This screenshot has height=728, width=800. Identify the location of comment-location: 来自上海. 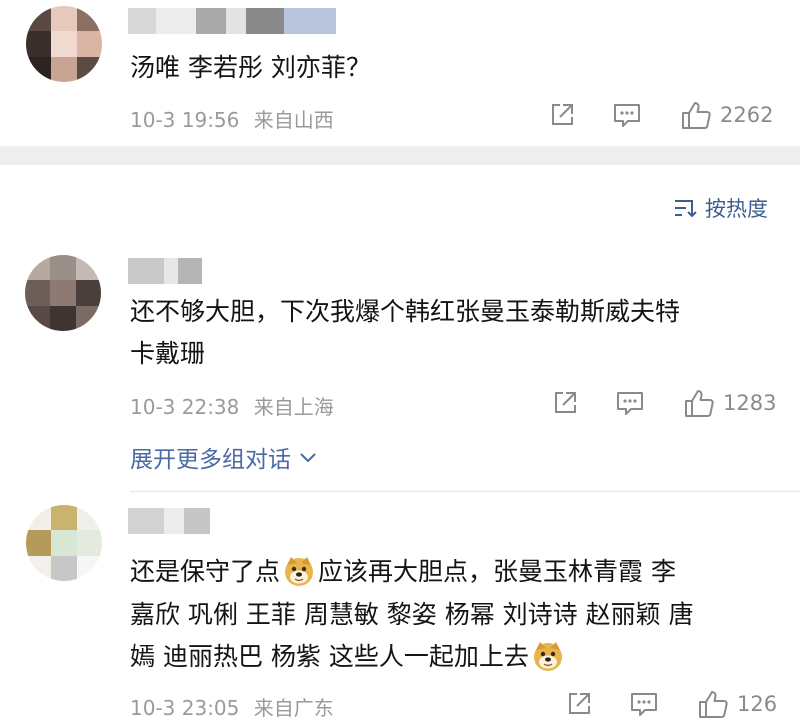
(293, 407).